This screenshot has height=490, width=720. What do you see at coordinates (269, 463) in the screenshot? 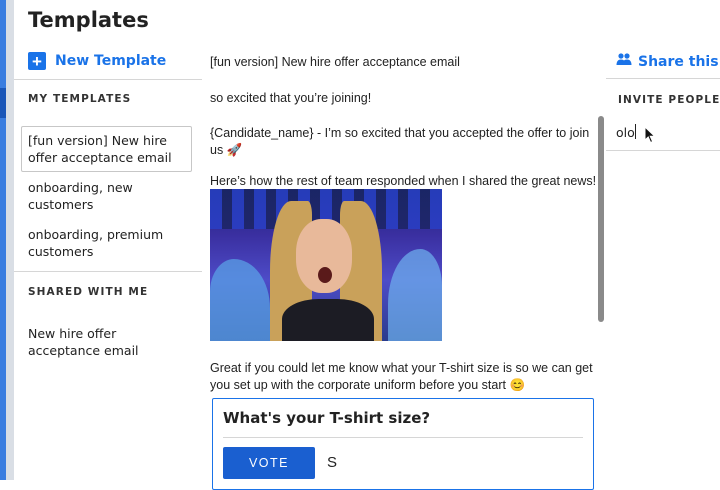
I see `vote-button: VOTE` at bounding box center [269, 463].